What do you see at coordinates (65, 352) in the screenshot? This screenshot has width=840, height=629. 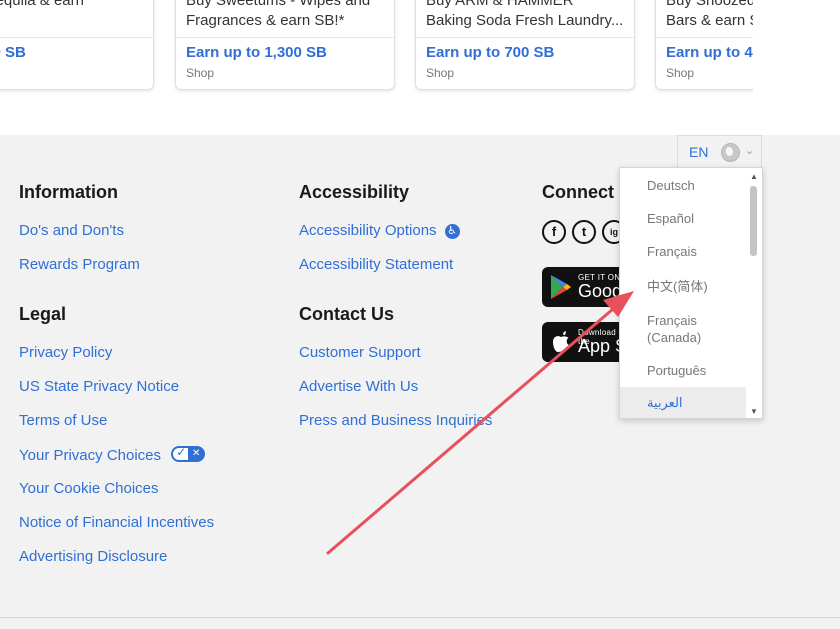 I see `privacy-policy-link: Privacy Policy` at bounding box center [65, 352].